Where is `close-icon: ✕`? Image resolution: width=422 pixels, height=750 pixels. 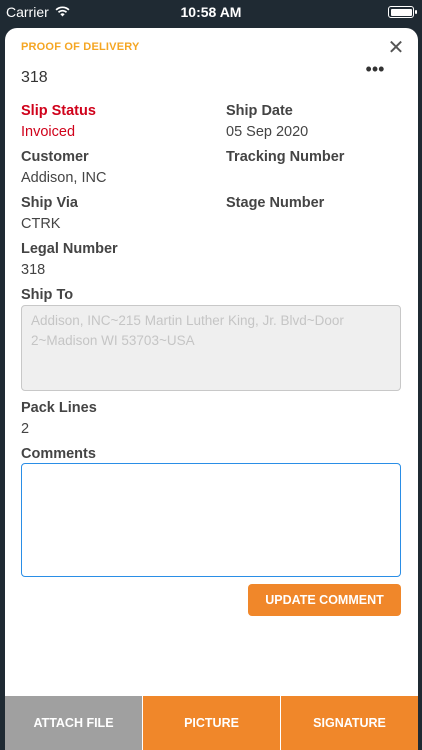 close-icon: ✕ is located at coordinates (396, 48).